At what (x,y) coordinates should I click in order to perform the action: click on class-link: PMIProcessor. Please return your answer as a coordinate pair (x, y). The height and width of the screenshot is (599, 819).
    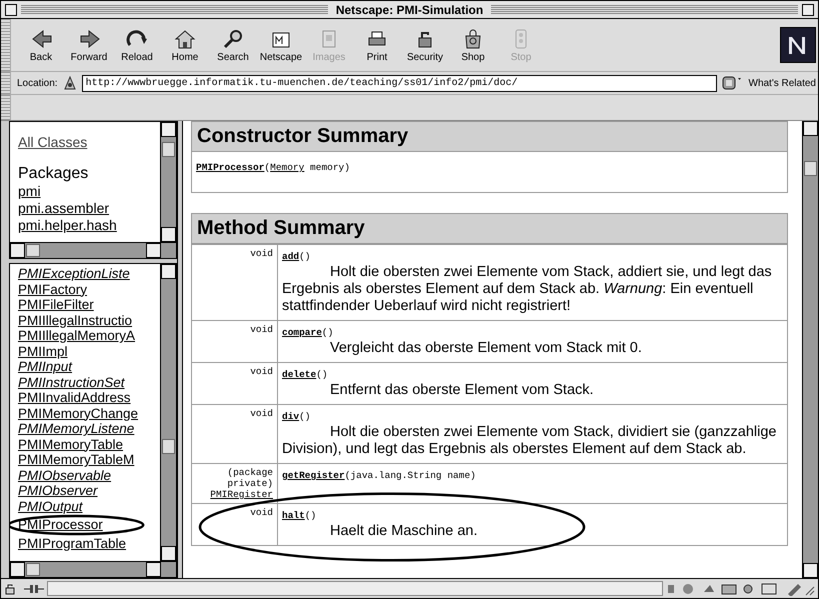
    Looking at the image, I should click on (60, 524).